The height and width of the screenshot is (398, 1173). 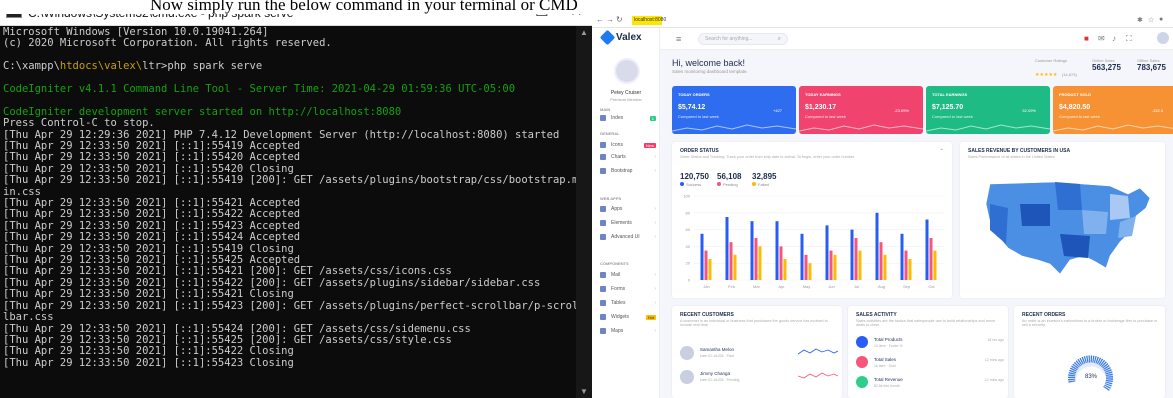 What do you see at coordinates (628, 157) in the screenshot?
I see `sidebar-item-charts: Charts ›` at bounding box center [628, 157].